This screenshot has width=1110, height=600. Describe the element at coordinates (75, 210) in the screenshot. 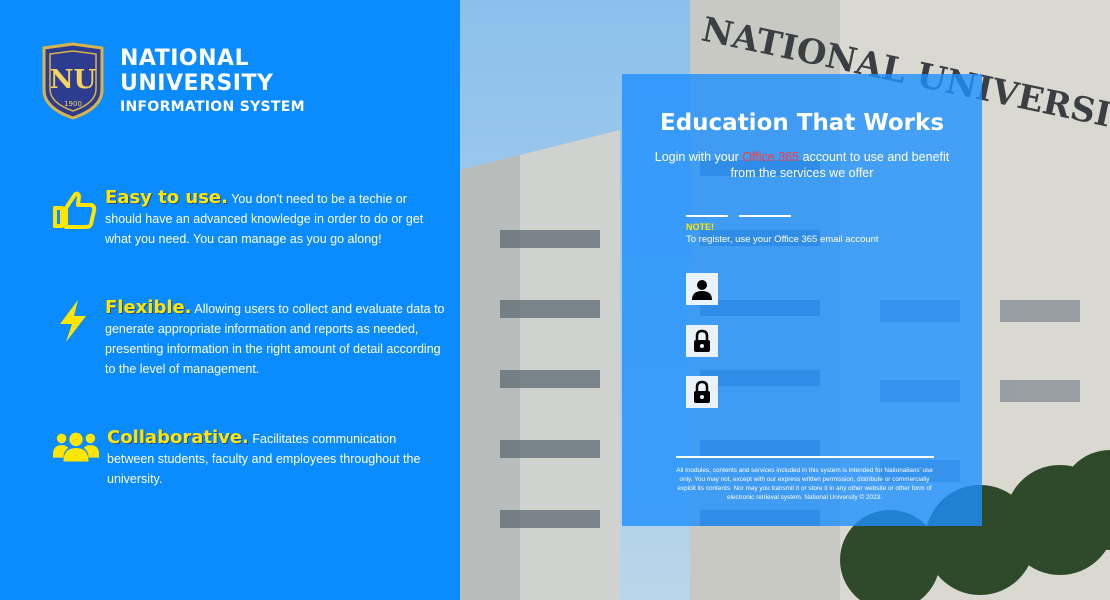

I see `thumbs-up-icon` at that location.